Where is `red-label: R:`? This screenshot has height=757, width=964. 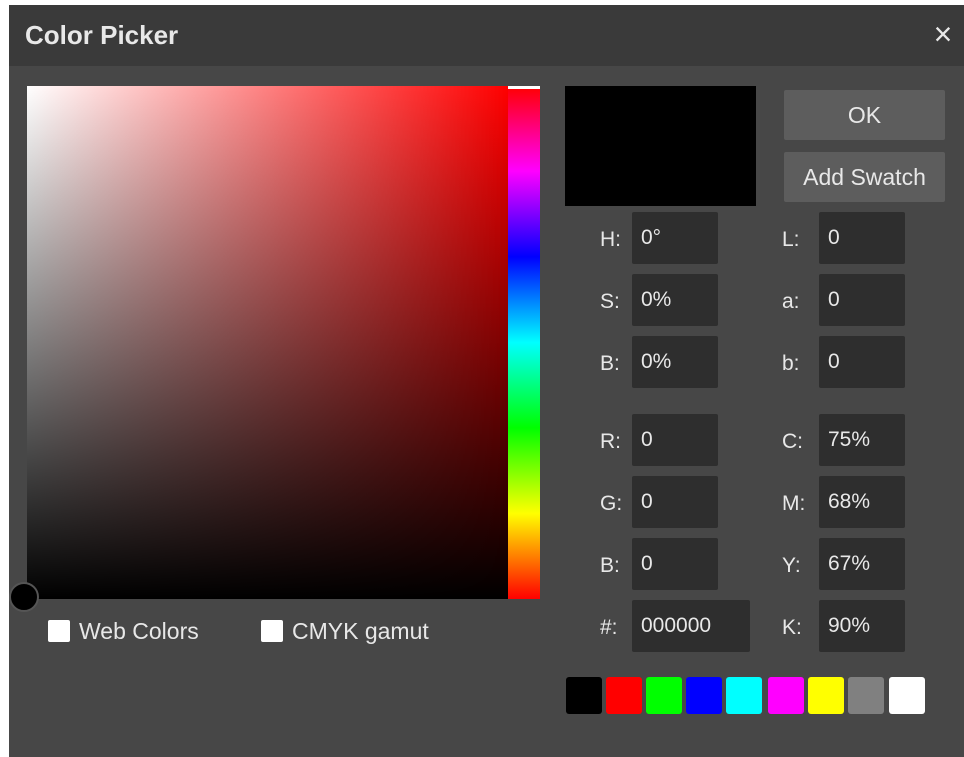 red-label: R: is located at coordinates (610, 441).